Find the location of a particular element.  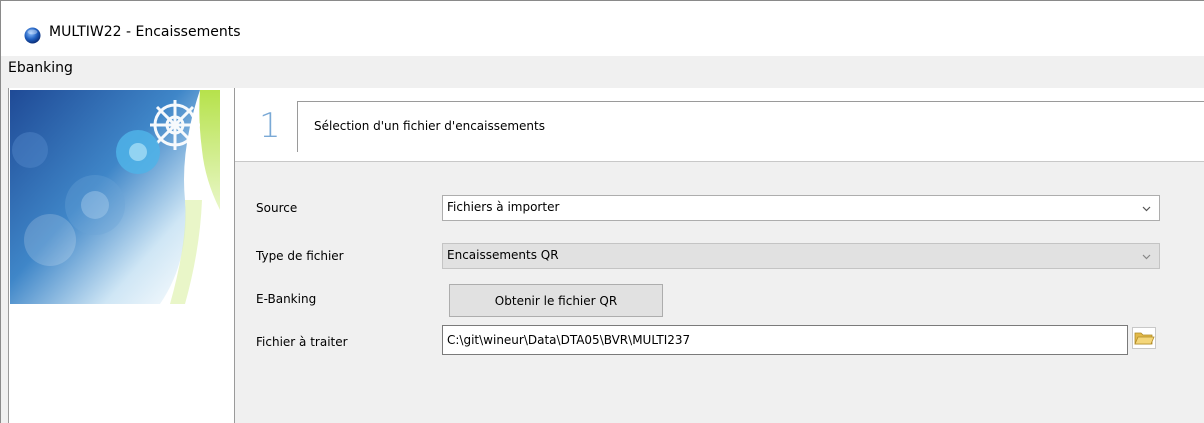

file-path-value: C:\git\wineur\Data\DTA05\BVR\MULTI237 is located at coordinates (569, 340).